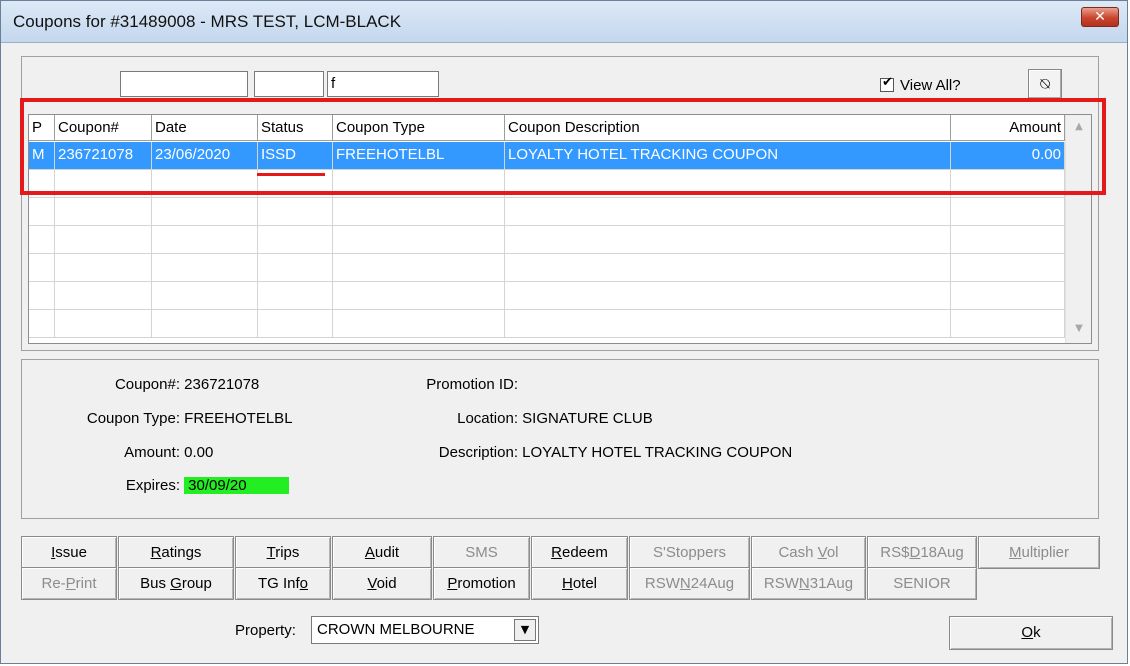 Image resolution: width=1130 pixels, height=666 pixels. Describe the element at coordinates (831, 583) in the screenshot. I see `button-label-post: 31Aug` at that location.